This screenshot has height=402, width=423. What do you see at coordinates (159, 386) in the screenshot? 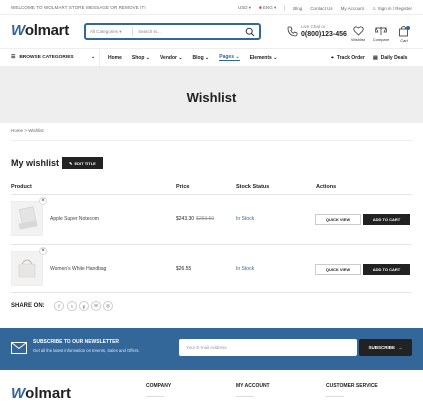
I see `footer-heading-company: COMPANY` at bounding box center [159, 386].